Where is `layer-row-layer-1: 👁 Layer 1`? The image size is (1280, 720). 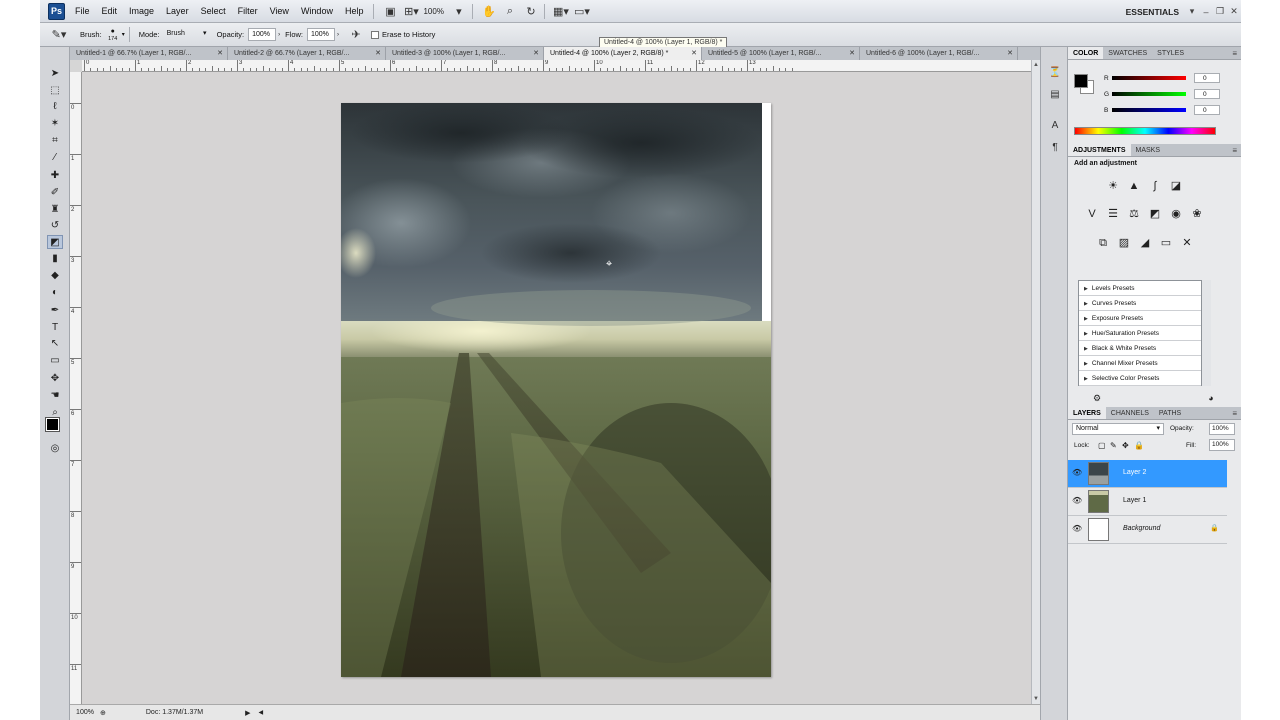 layer-row-layer-1: 👁 Layer 1 is located at coordinates (1147, 502).